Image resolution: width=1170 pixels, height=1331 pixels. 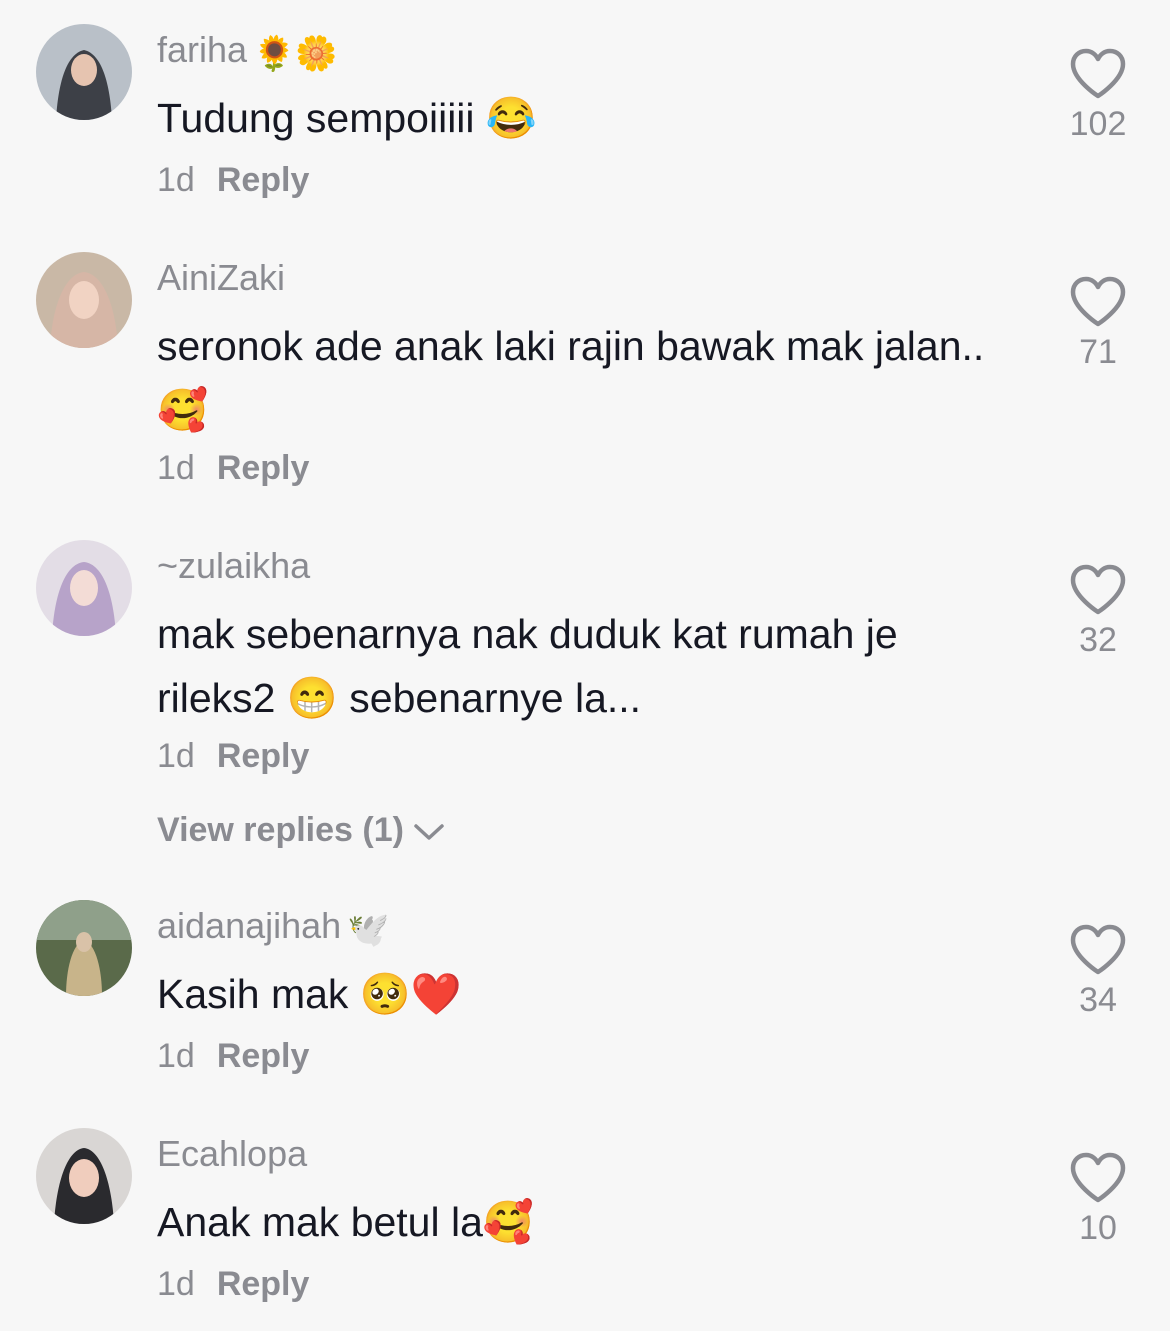 What do you see at coordinates (309, 994) in the screenshot?
I see `comment-text: Kasih mak 🥺❤️` at bounding box center [309, 994].